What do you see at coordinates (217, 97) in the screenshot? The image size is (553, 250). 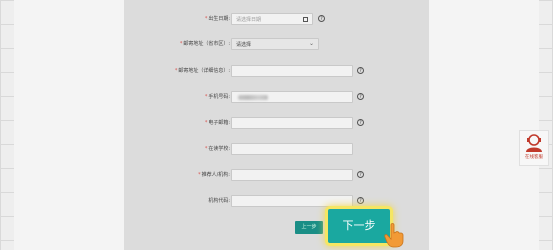 I see `phone-label: *手机号码:` at bounding box center [217, 97].